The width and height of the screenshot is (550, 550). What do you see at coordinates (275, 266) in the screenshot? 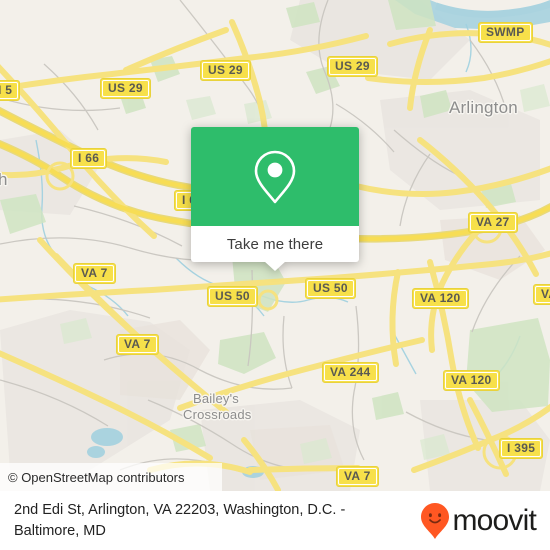
I see `card-pointer-tail` at bounding box center [275, 266].